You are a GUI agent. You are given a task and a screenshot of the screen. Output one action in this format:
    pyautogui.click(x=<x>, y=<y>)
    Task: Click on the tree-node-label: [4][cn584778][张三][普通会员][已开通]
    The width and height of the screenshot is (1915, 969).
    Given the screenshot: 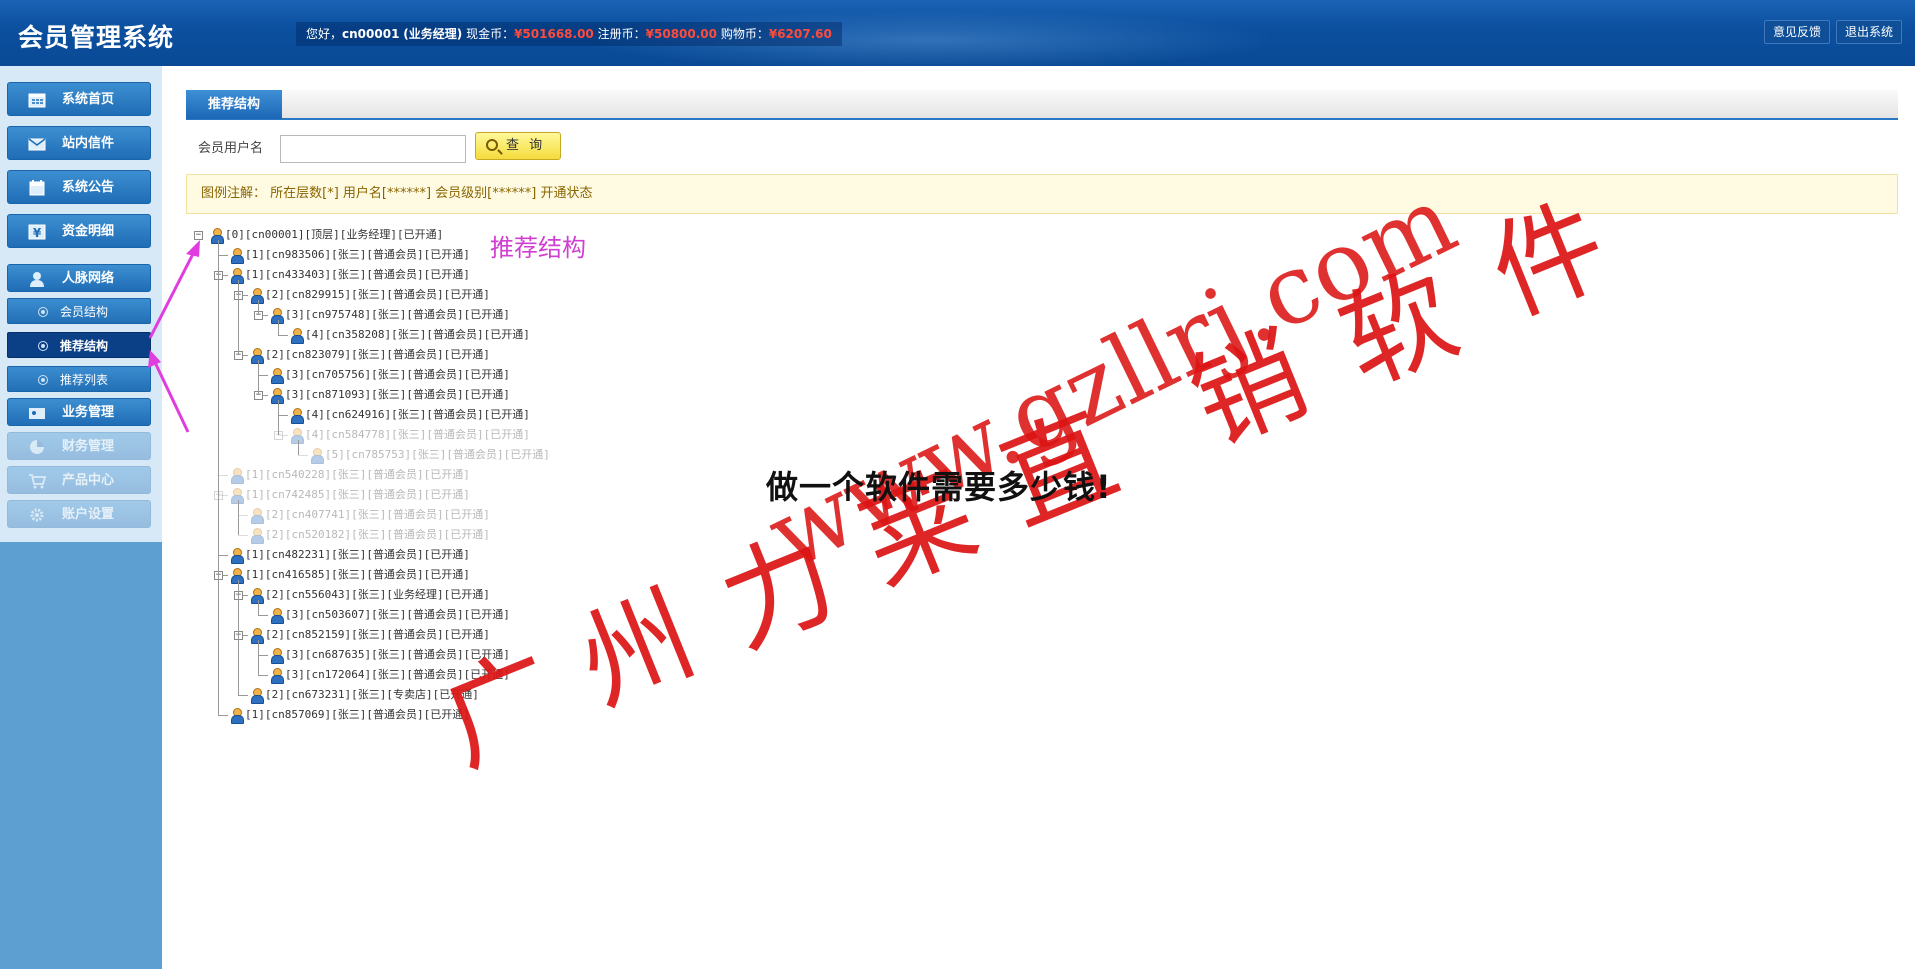 What is the action you would take?
    pyautogui.click(x=417, y=434)
    